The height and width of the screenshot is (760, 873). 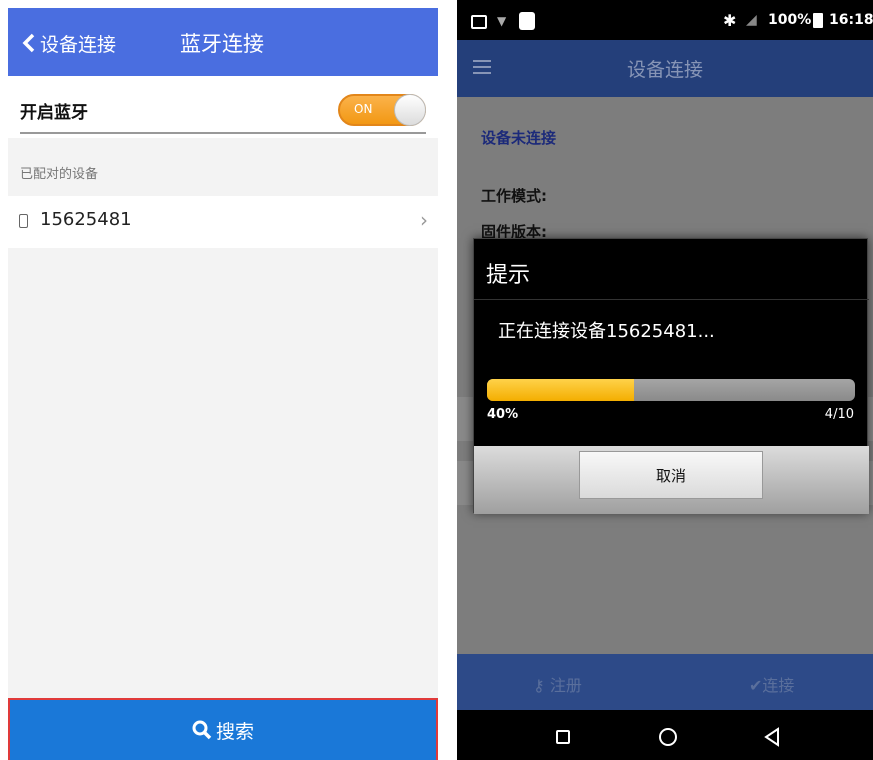 What do you see at coordinates (59, 174) in the screenshot?
I see `paired-section-title: 已配对的设备` at bounding box center [59, 174].